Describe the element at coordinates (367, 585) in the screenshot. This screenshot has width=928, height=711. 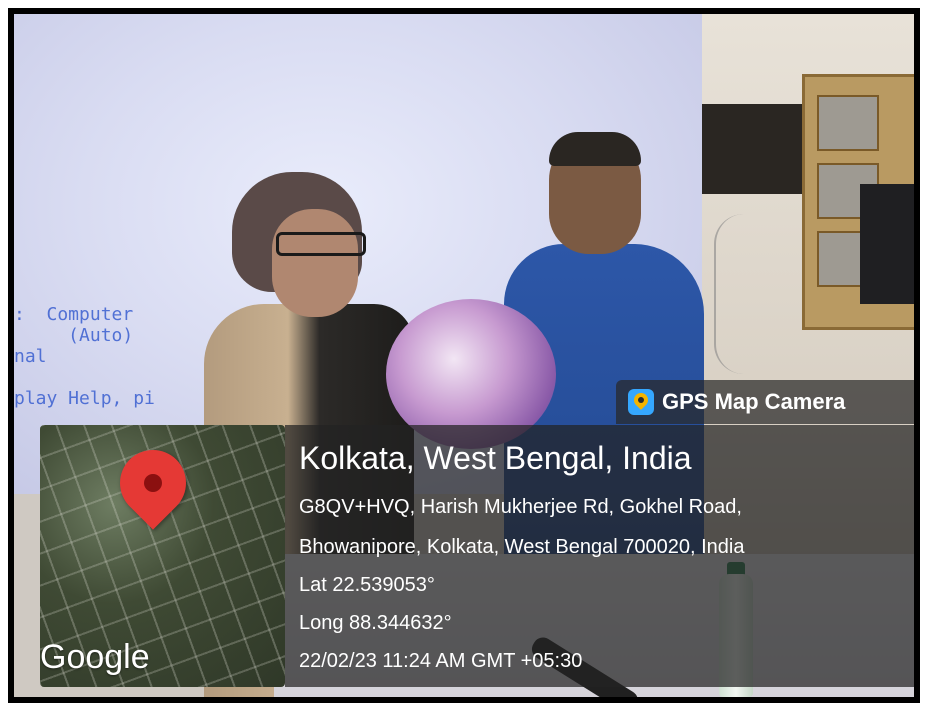
I see `latitude: Lat 22.539053°` at that location.